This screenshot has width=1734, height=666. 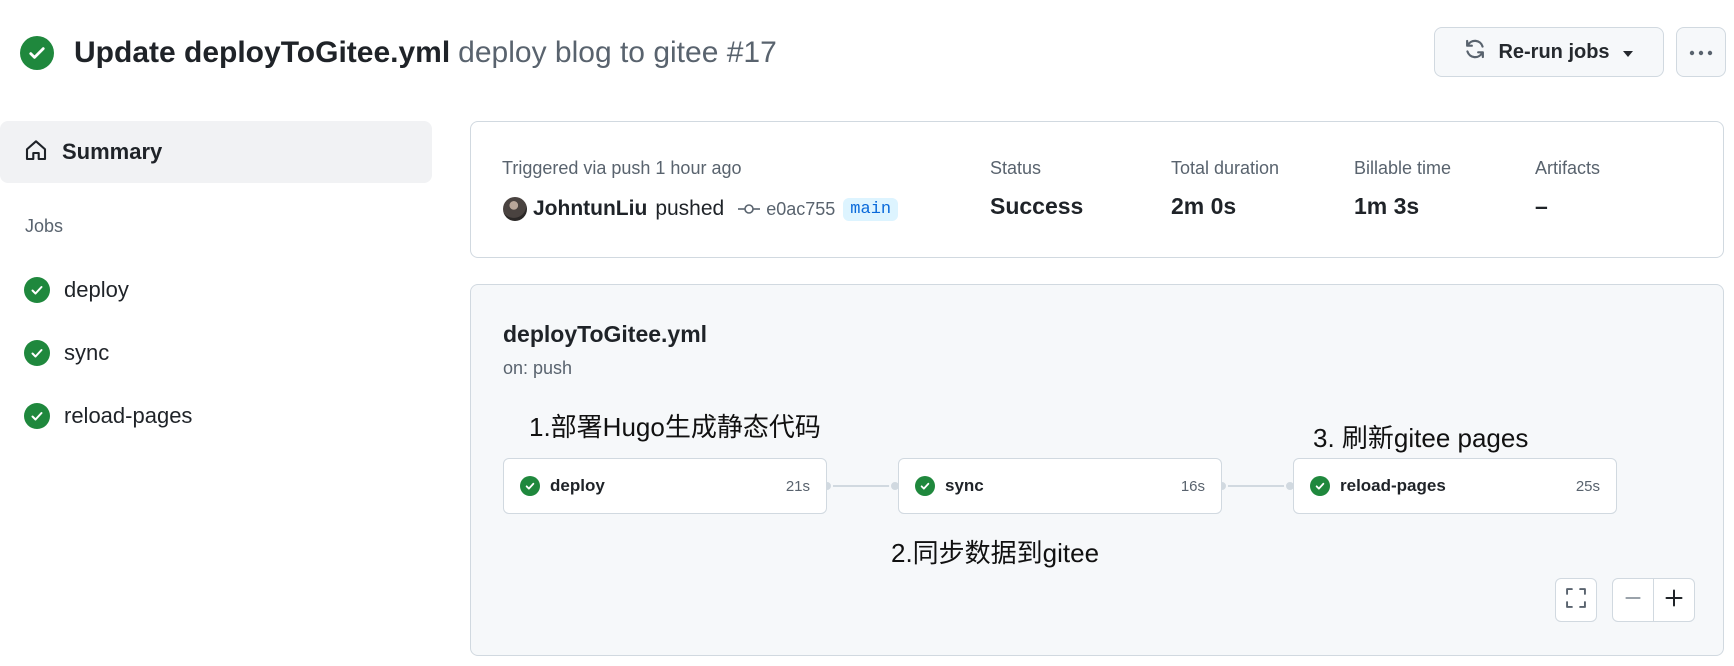 I want to click on job-duration: 21s, so click(x=797, y=486).